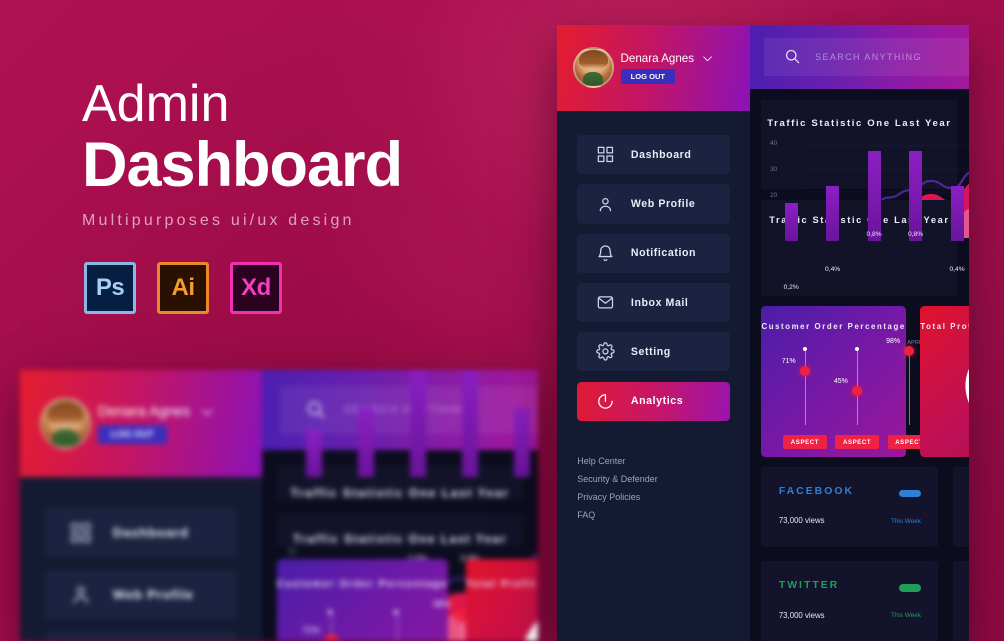 Image resolution: width=1004 pixels, height=641 pixels. I want to click on sidebar-item-label: Setting, so click(650, 351).